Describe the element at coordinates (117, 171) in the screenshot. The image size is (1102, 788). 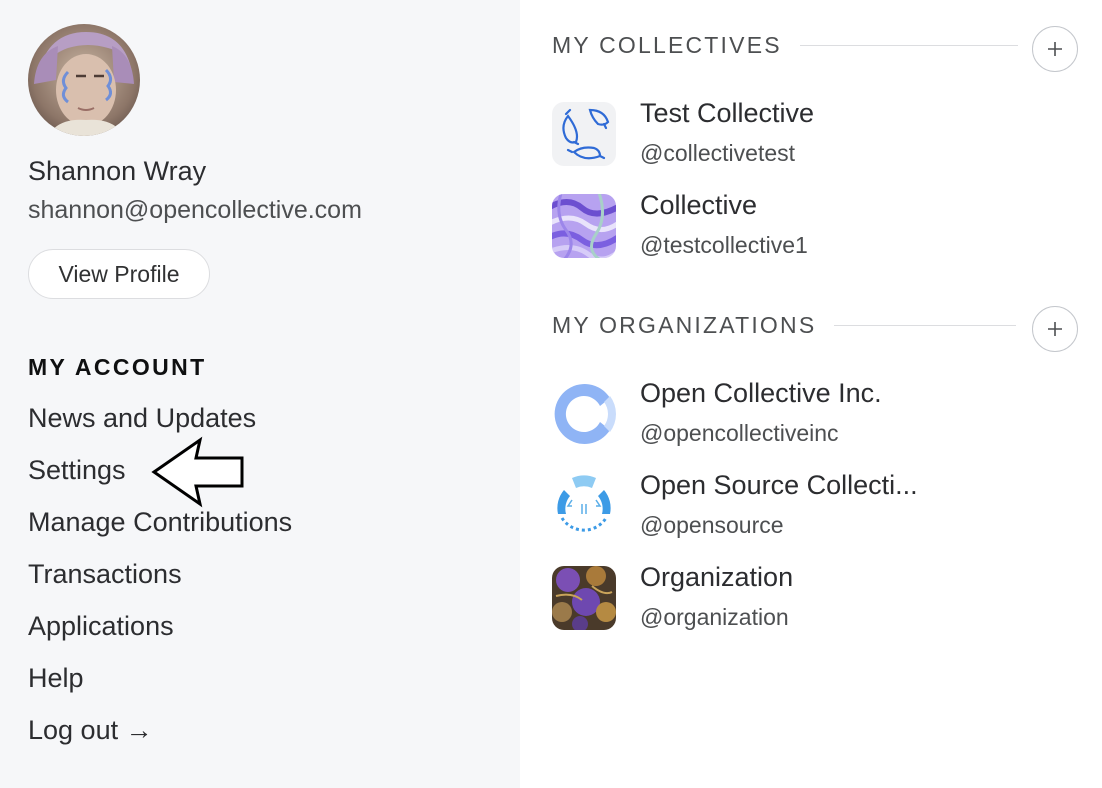
I see `user-name: Shannon Wray` at that location.